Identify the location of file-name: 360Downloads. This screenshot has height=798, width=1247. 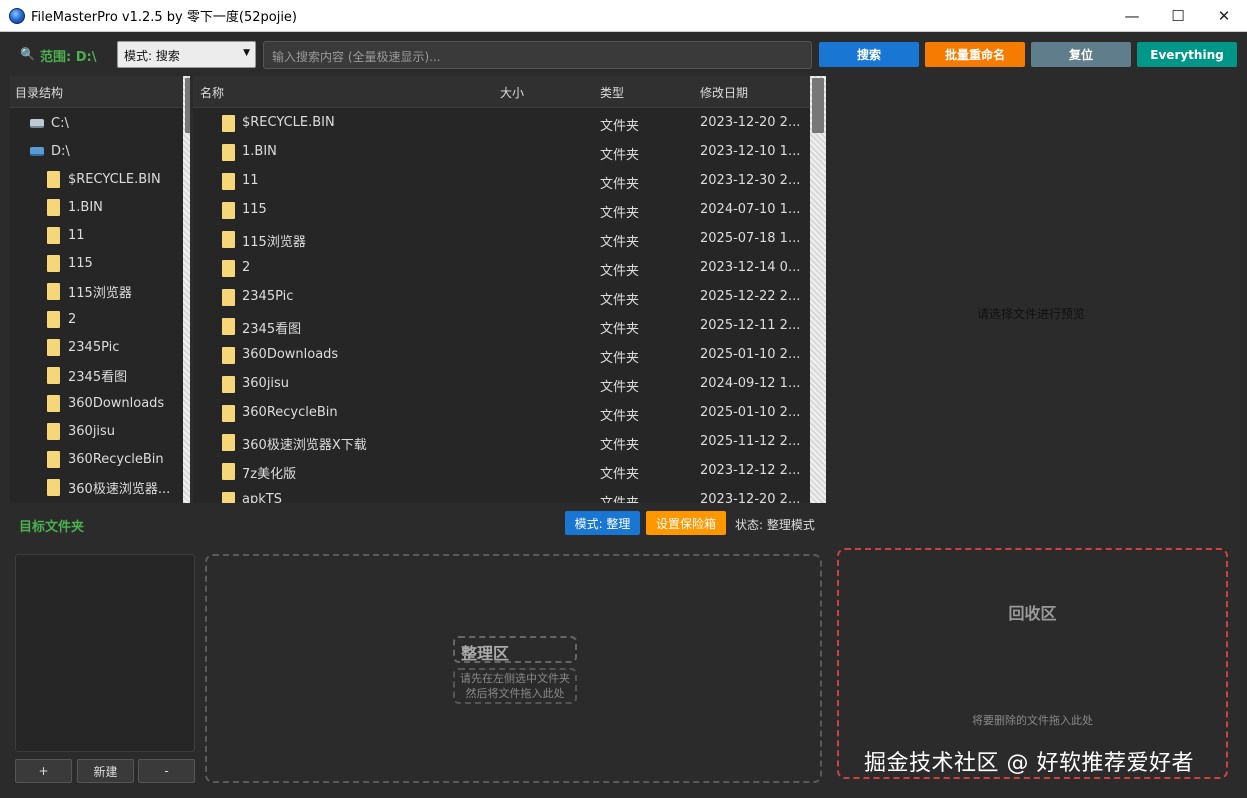
(290, 354).